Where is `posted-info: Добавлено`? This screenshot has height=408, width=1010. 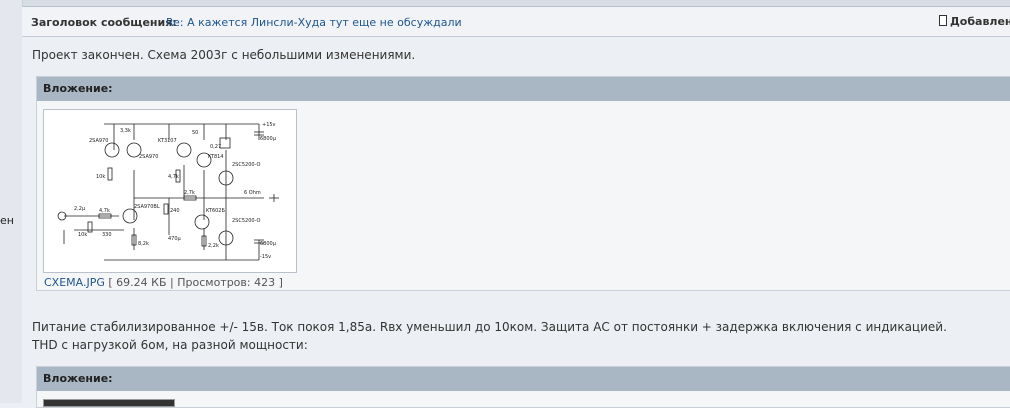 posted-info: Добавлено is located at coordinates (974, 21).